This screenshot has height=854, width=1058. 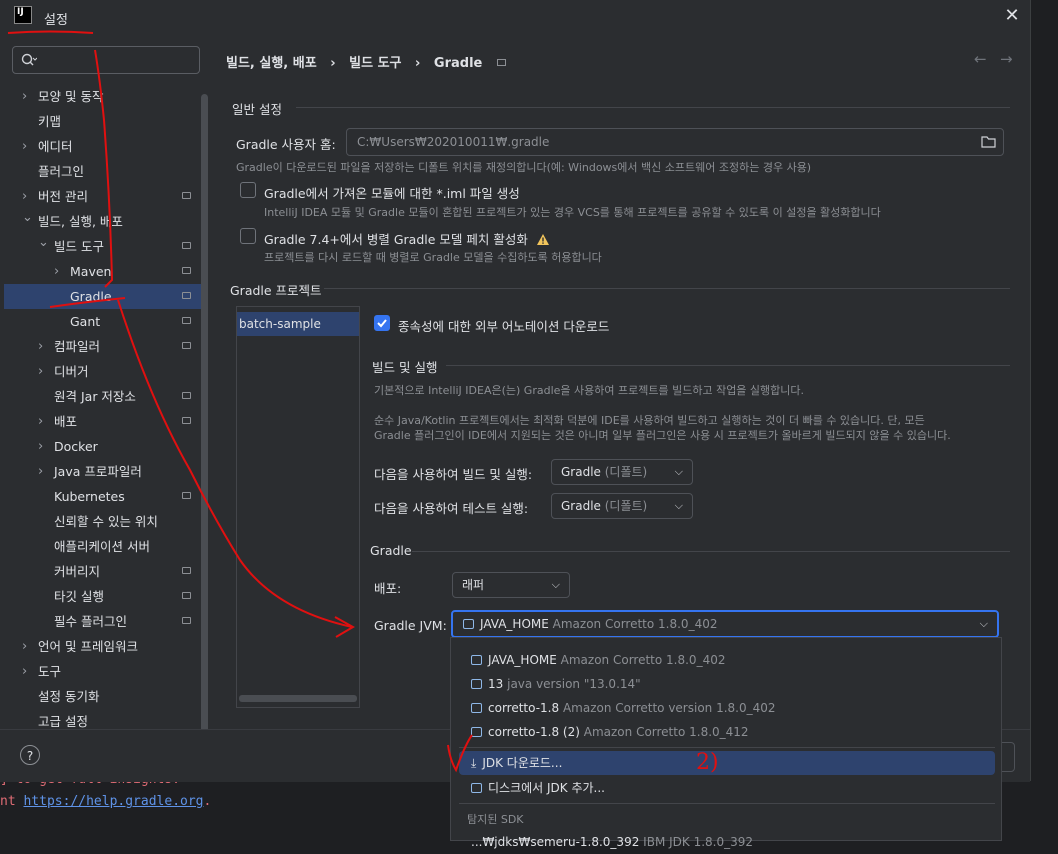 I want to click on annotation-label: 2), so click(x=707, y=762).